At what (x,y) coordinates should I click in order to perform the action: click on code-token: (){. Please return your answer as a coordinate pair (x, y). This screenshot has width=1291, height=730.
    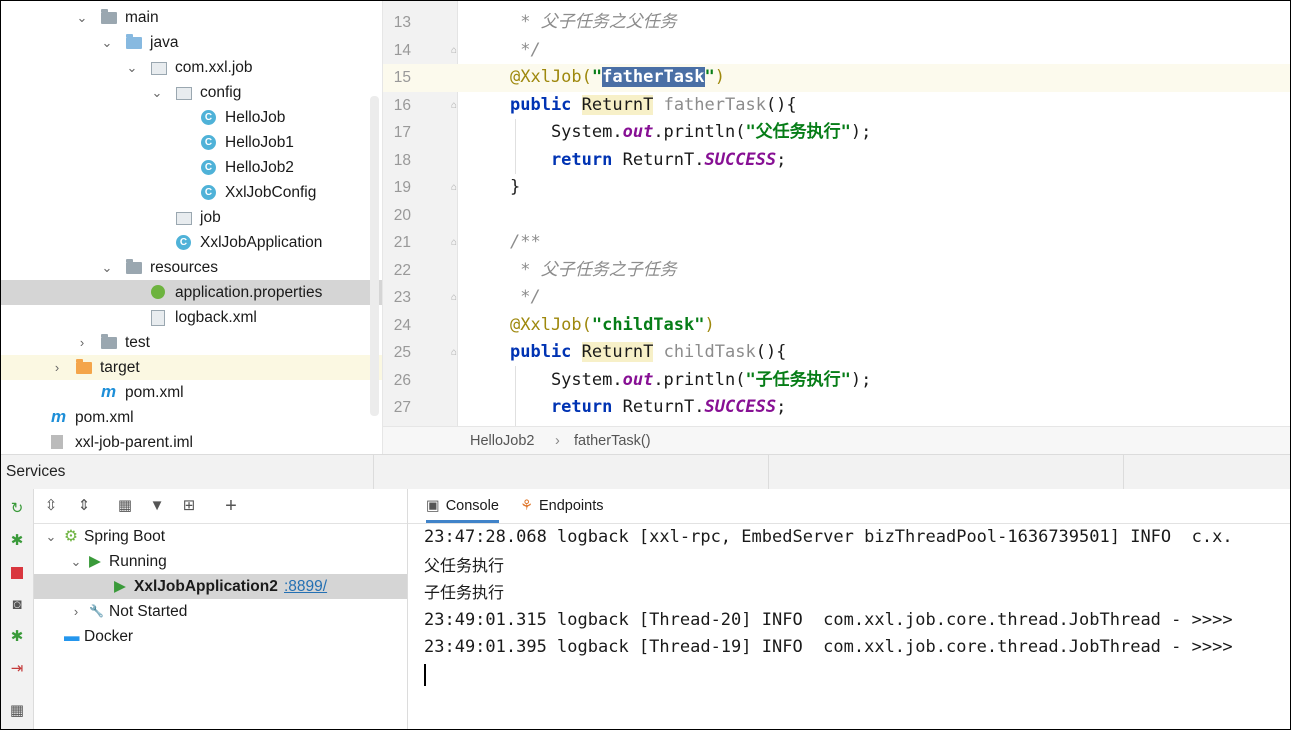
    Looking at the image, I should click on (771, 352).